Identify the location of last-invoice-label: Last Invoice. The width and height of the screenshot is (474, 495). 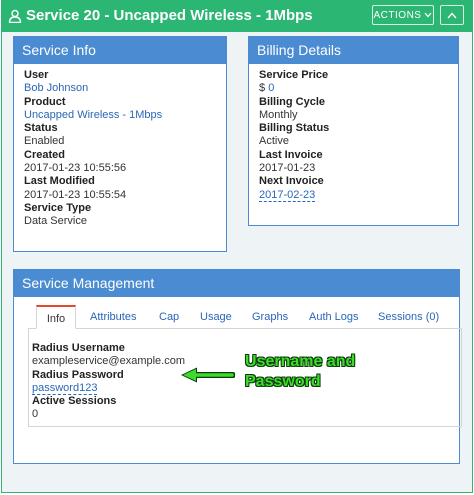
(291, 154).